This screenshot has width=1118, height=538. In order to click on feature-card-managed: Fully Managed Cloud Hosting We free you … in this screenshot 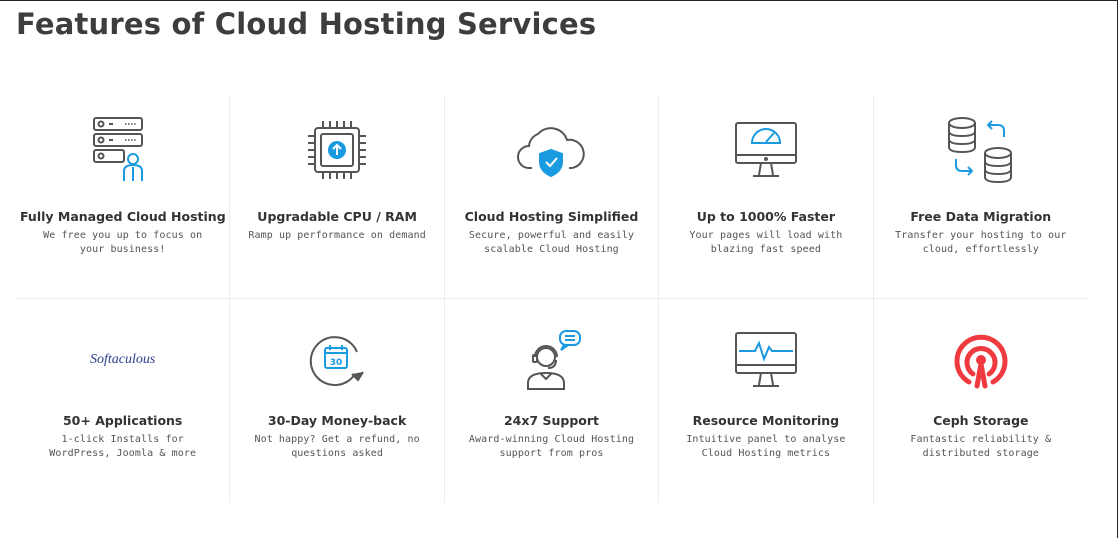, I will do `click(123, 197)`.